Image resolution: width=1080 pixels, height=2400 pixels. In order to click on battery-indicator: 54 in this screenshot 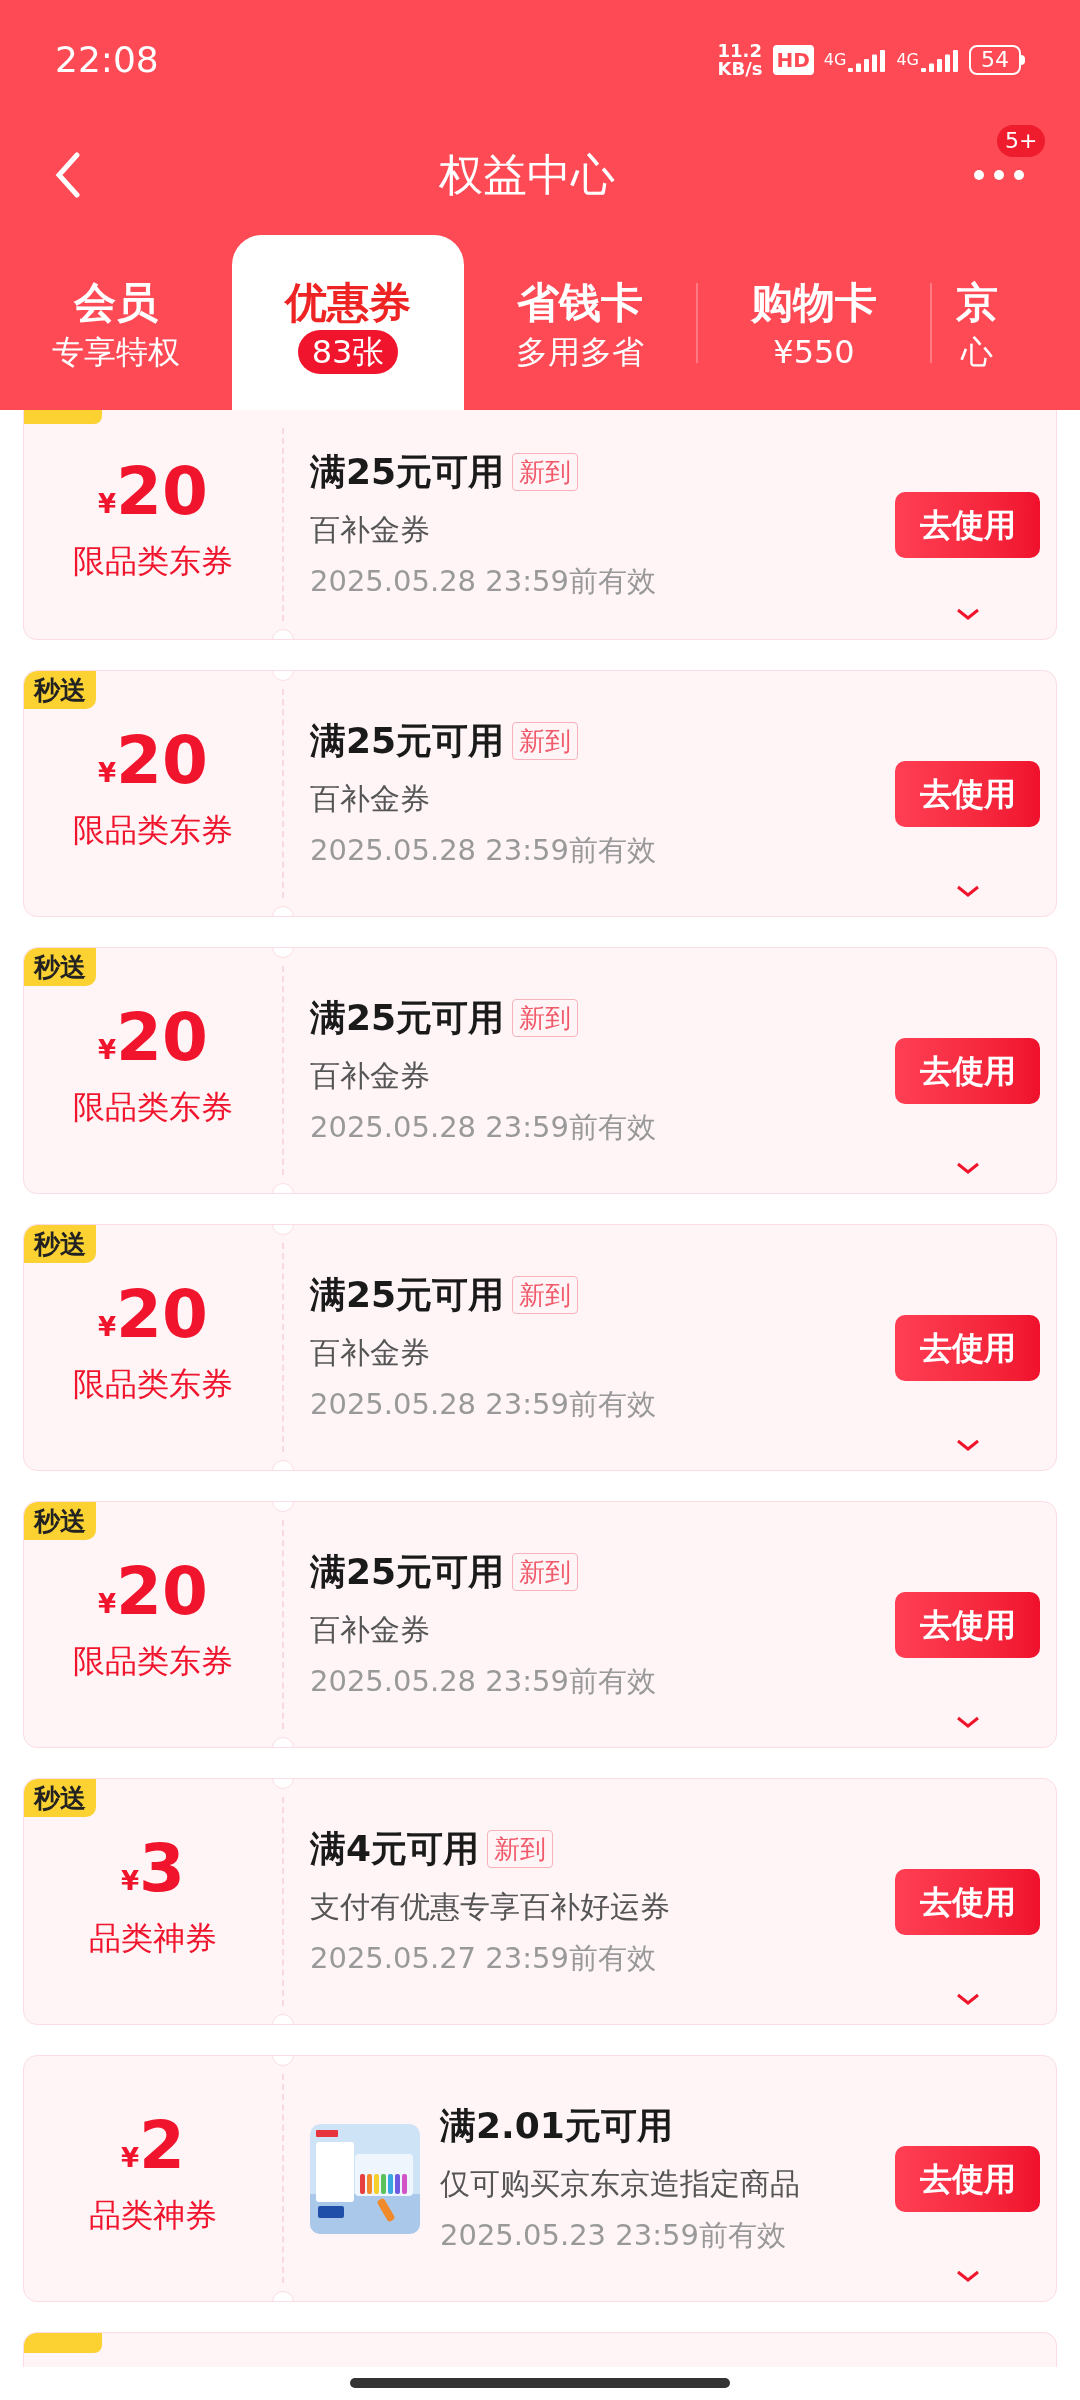, I will do `click(995, 60)`.